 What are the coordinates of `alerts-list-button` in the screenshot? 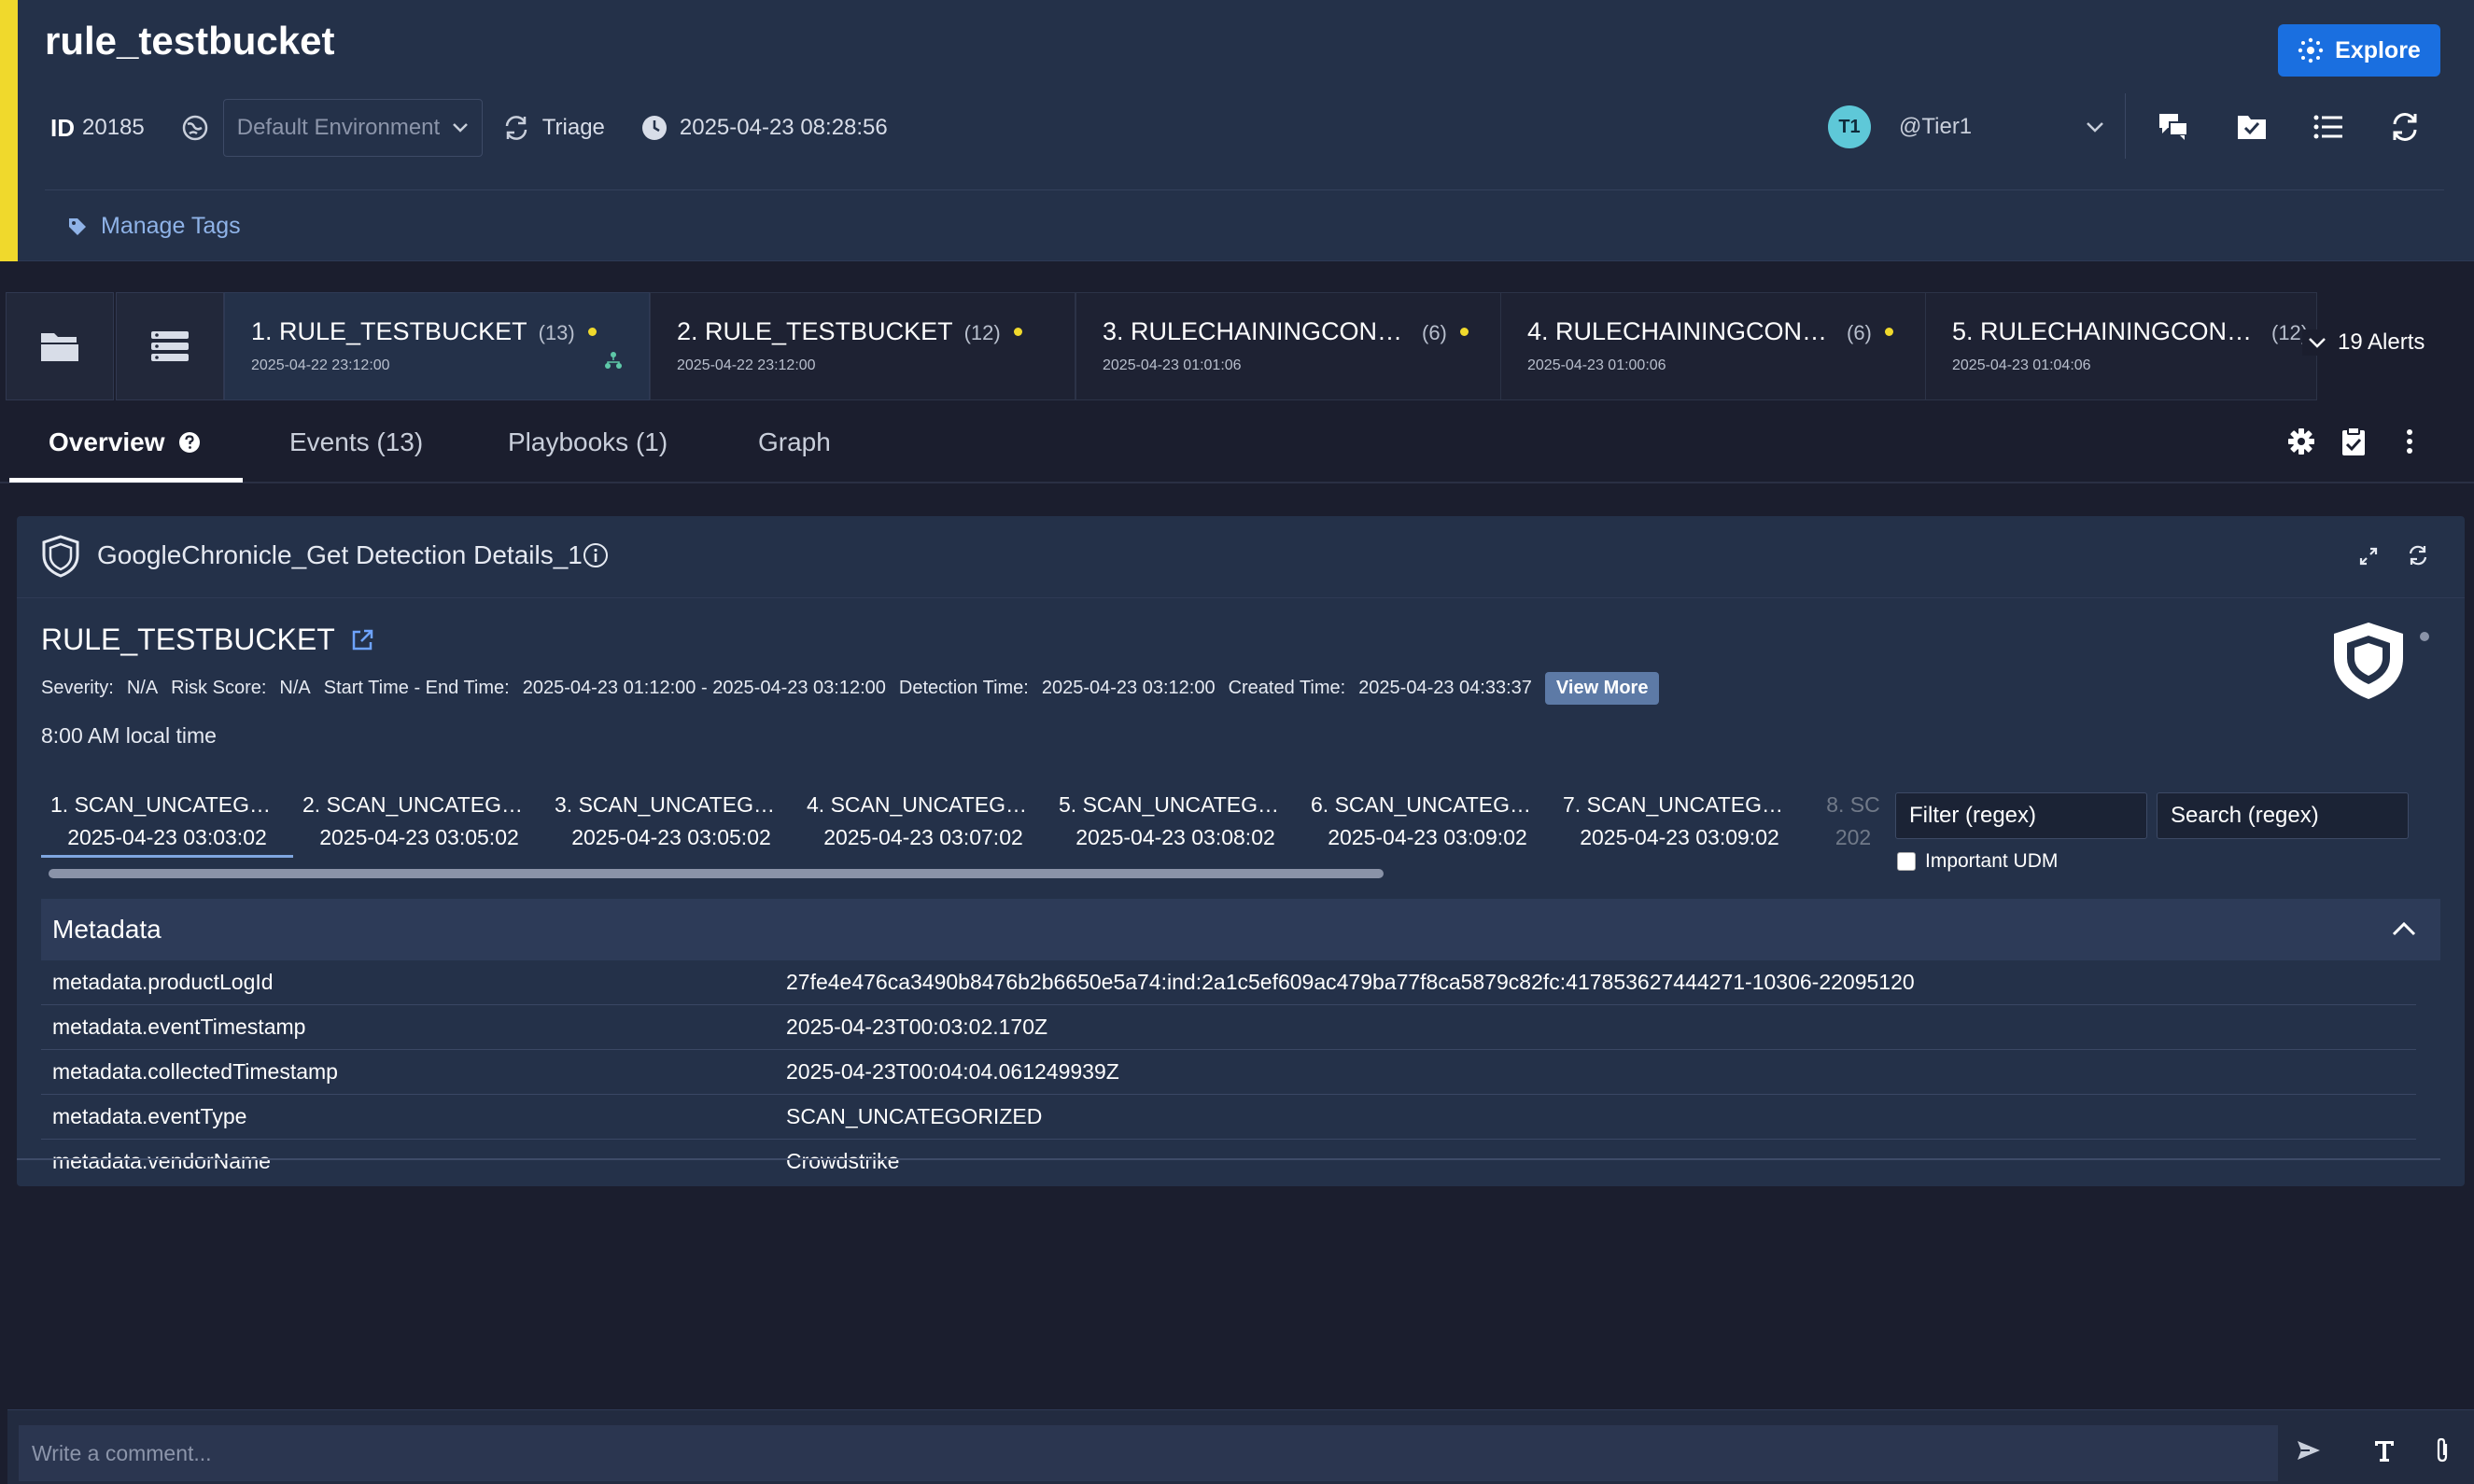 It's located at (170, 346).